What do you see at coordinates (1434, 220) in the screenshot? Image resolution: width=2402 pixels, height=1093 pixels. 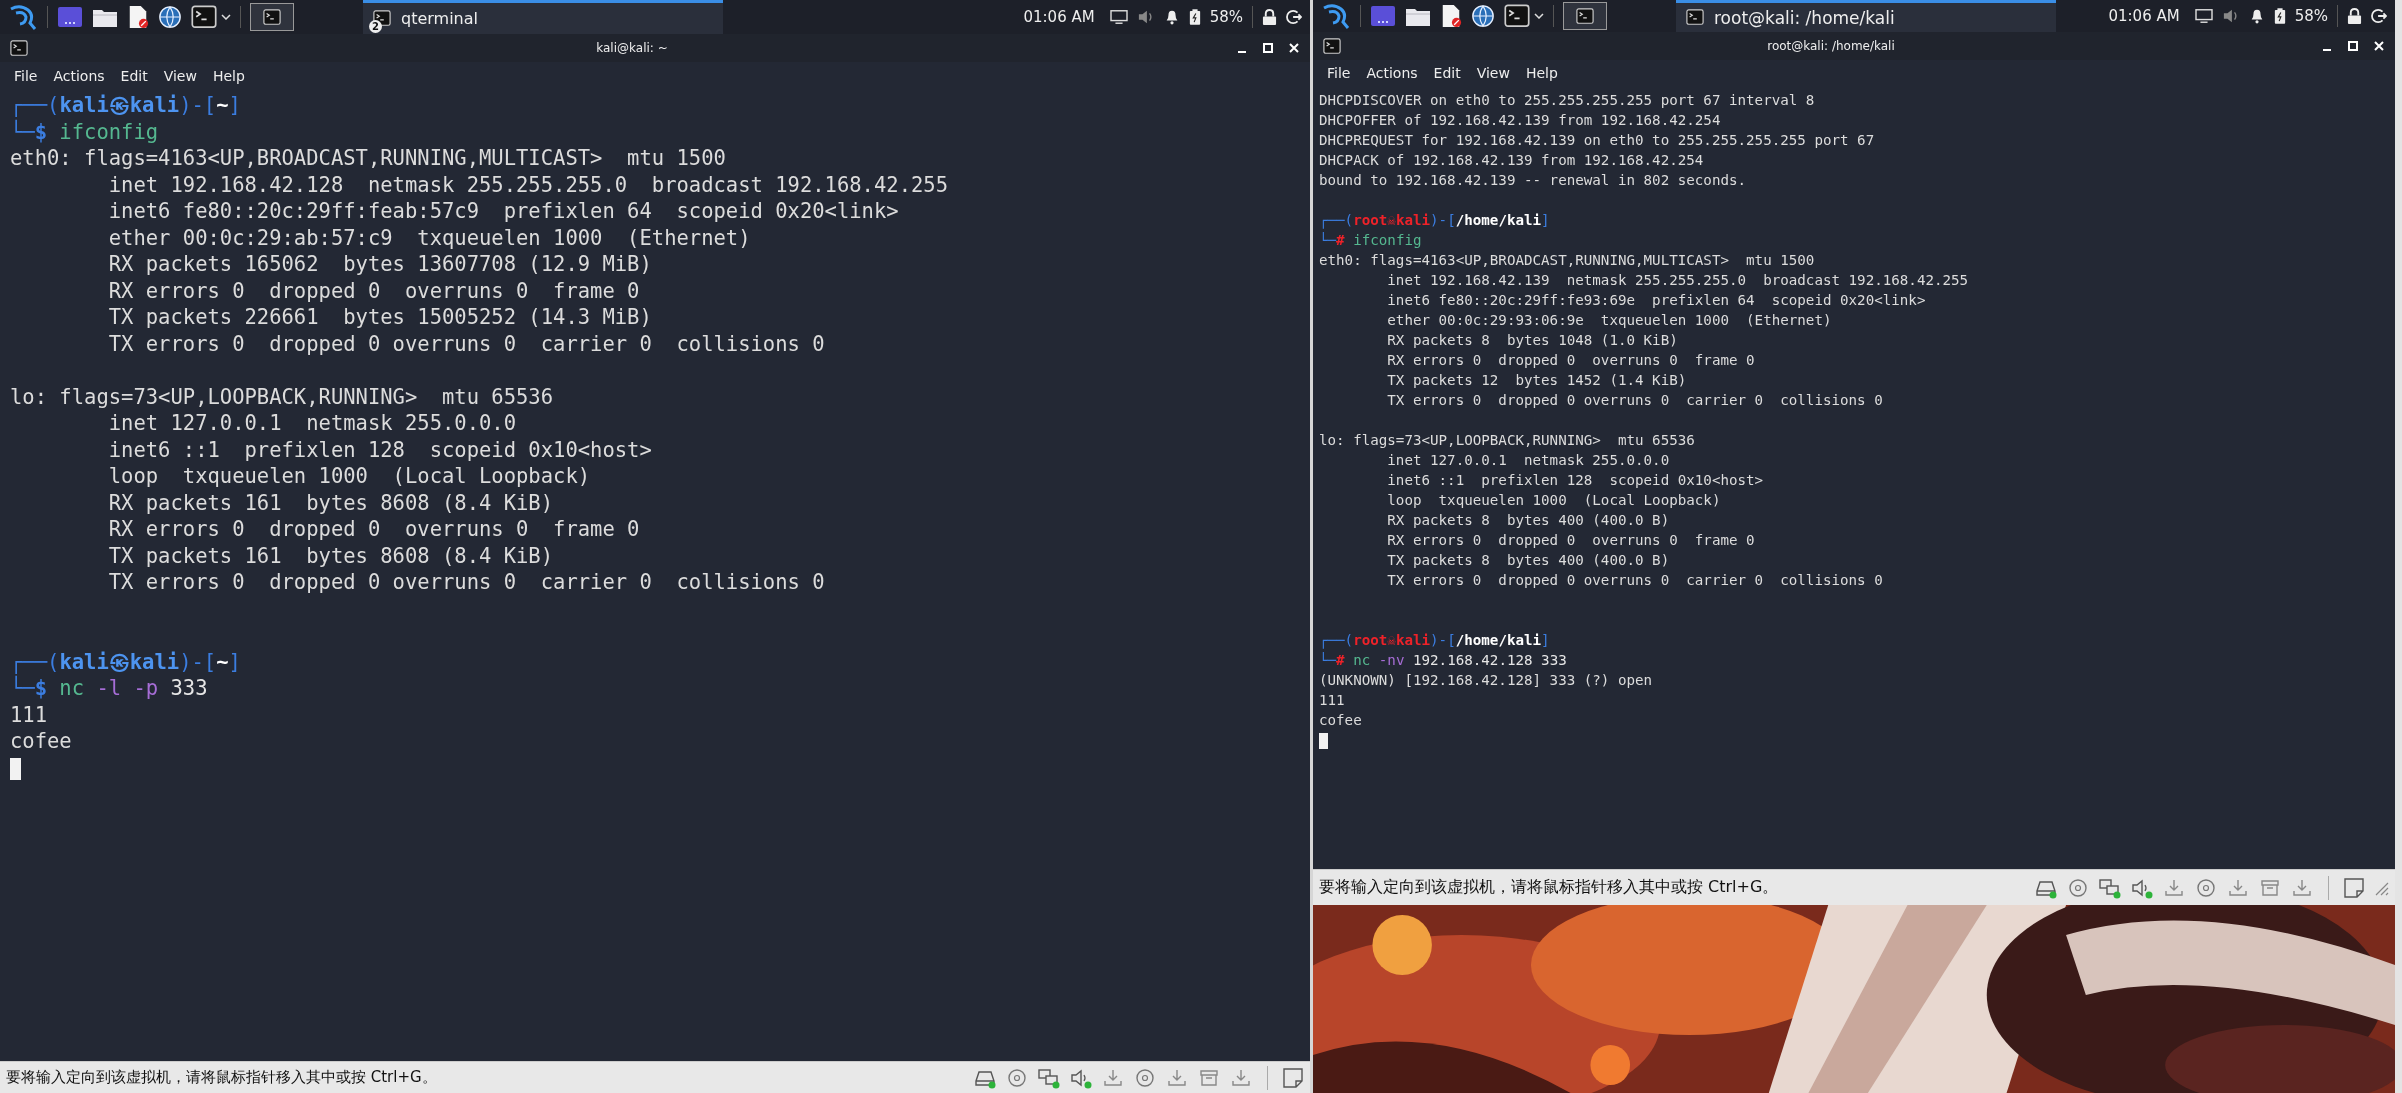 I see `prompt-line: ┌──(root☠kali)-[/home/kali]` at bounding box center [1434, 220].